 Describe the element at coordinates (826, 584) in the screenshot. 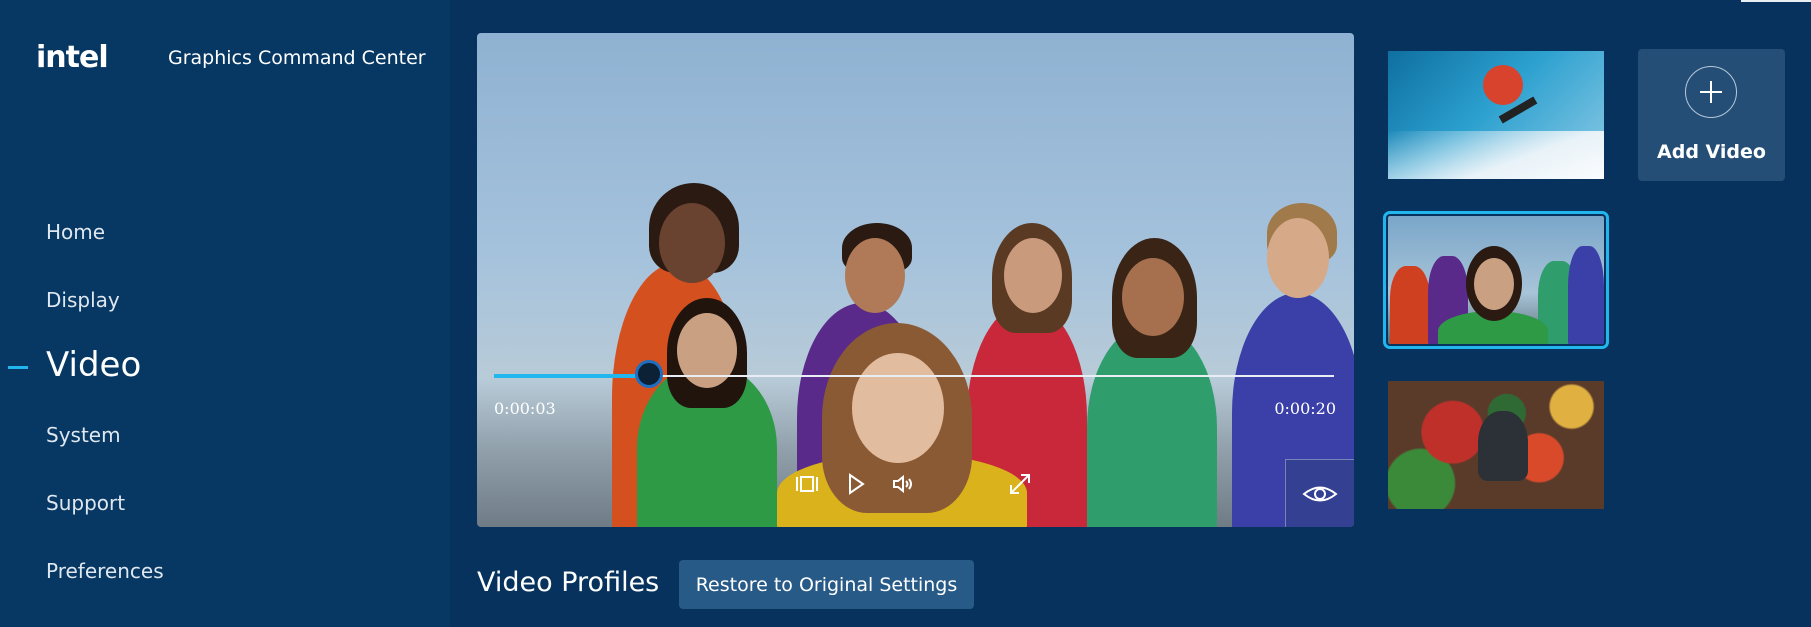

I see `restore-original-settings-button: Restore to Original Settings` at that location.